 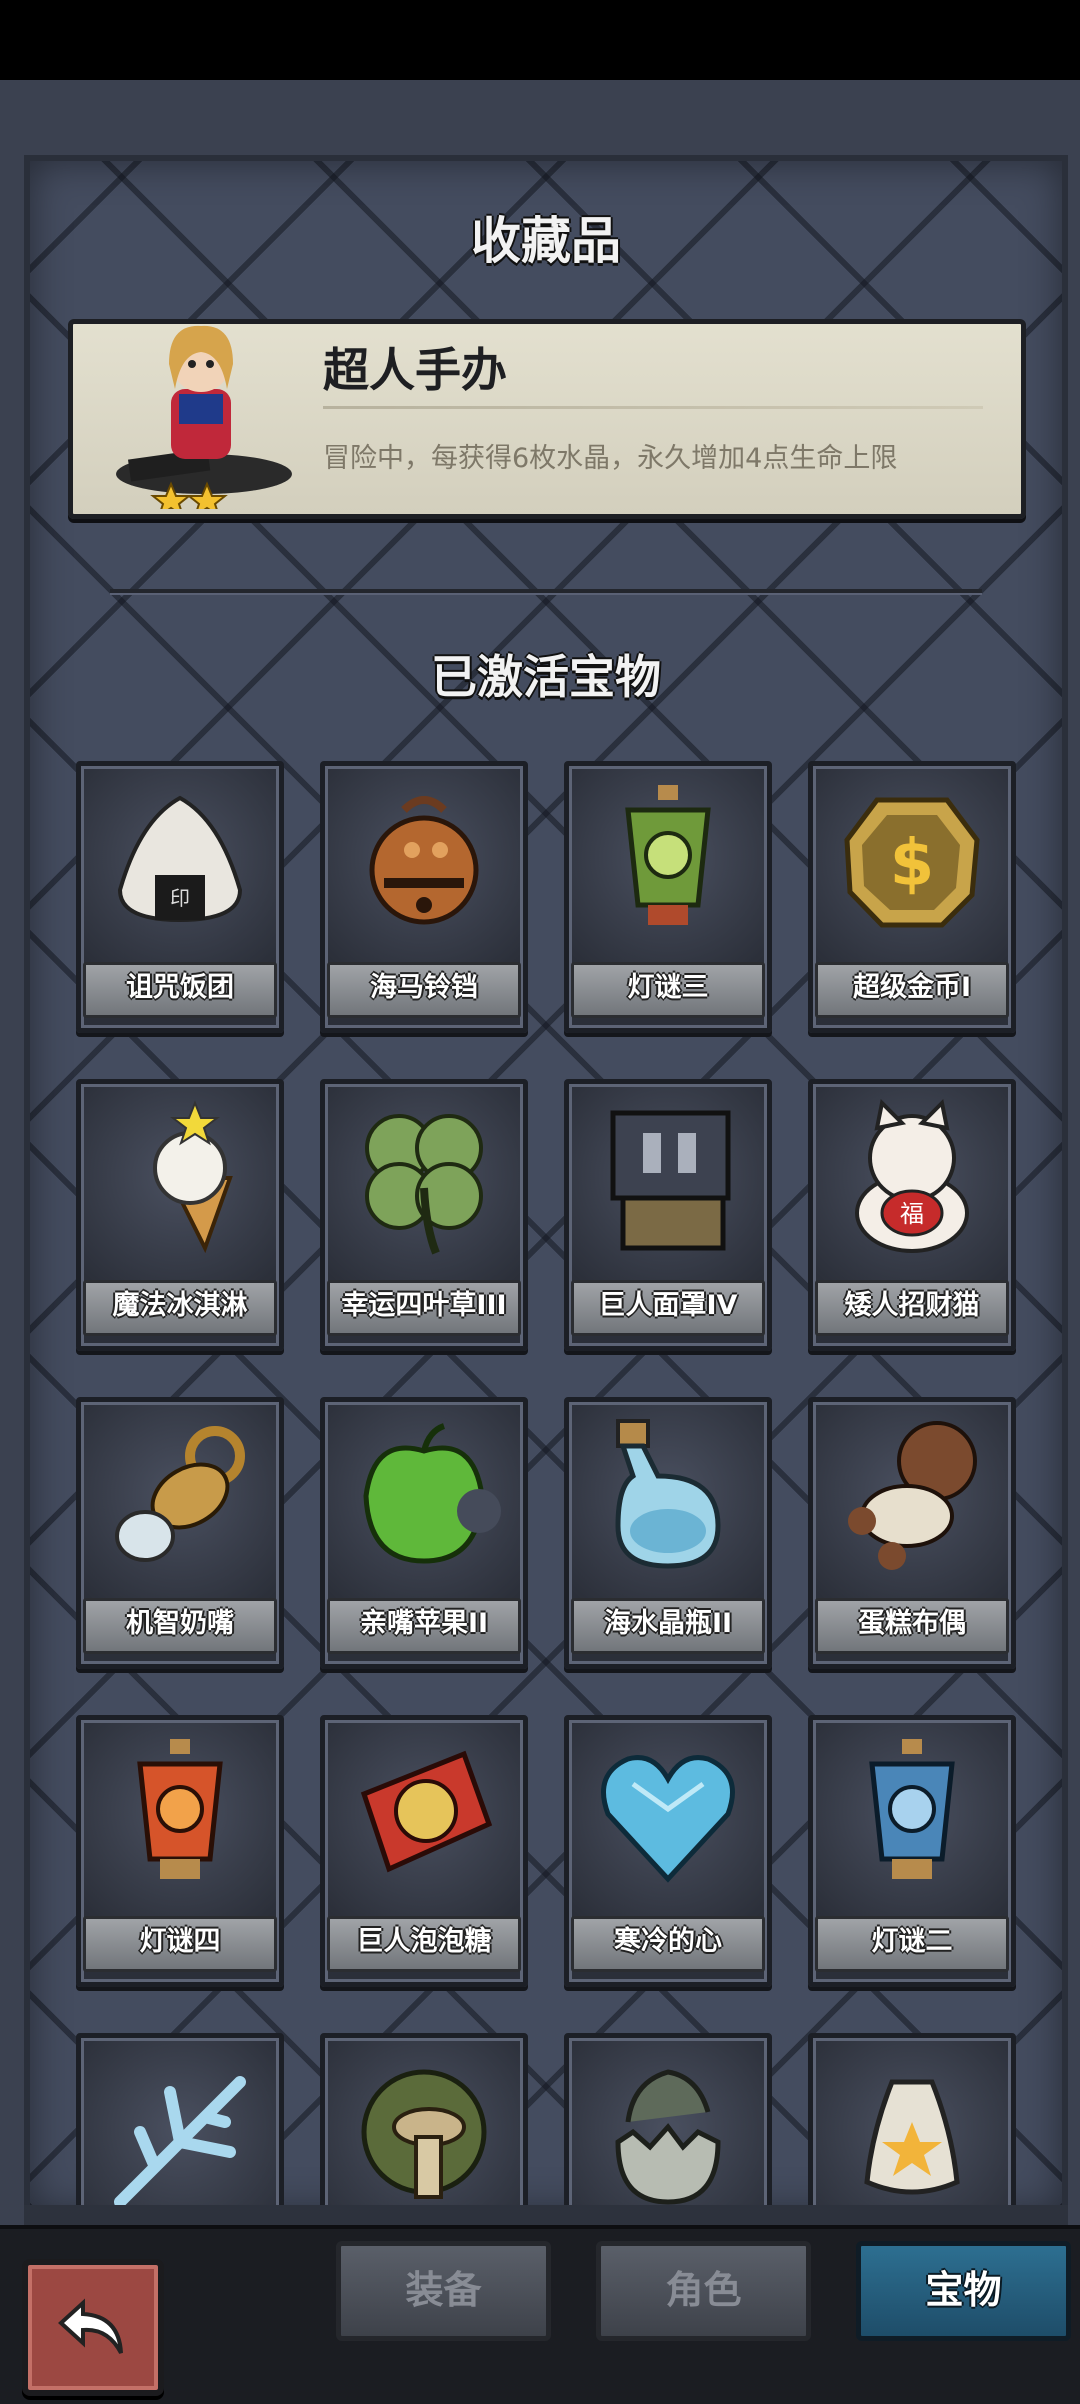 I want to click on treasure-item: 海马铃铛, so click(x=424, y=897).